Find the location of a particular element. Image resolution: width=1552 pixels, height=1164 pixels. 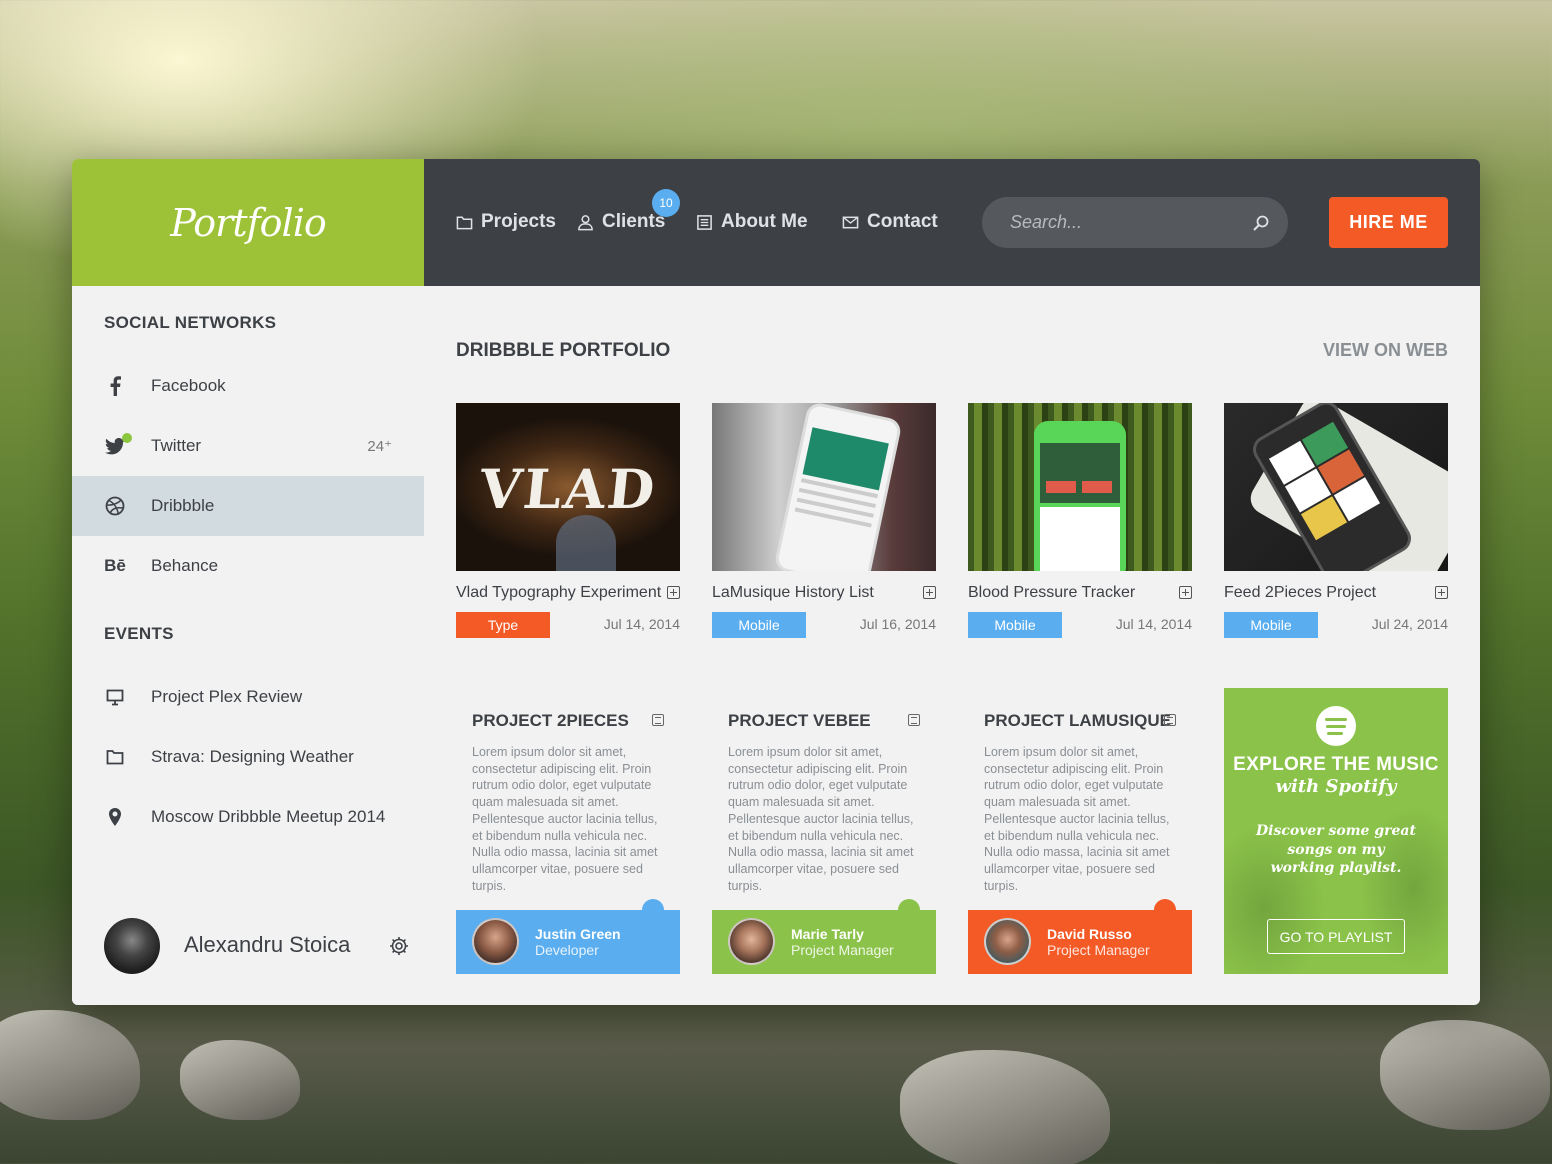

search-icon is located at coordinates (1261, 223).